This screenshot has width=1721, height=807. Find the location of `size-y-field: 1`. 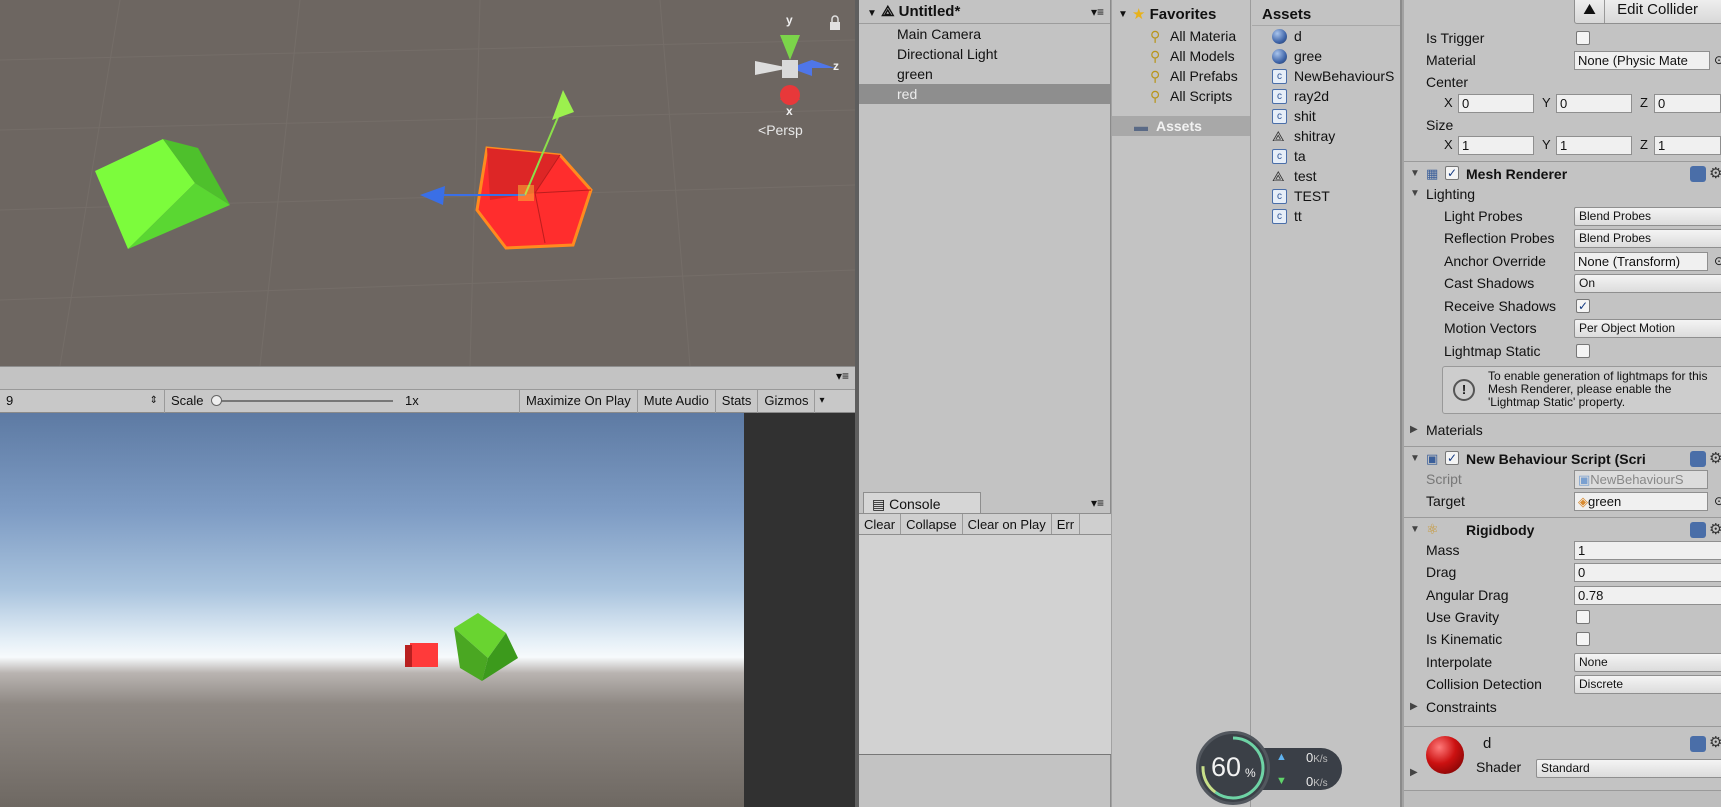

size-y-field: 1 is located at coordinates (1594, 145).